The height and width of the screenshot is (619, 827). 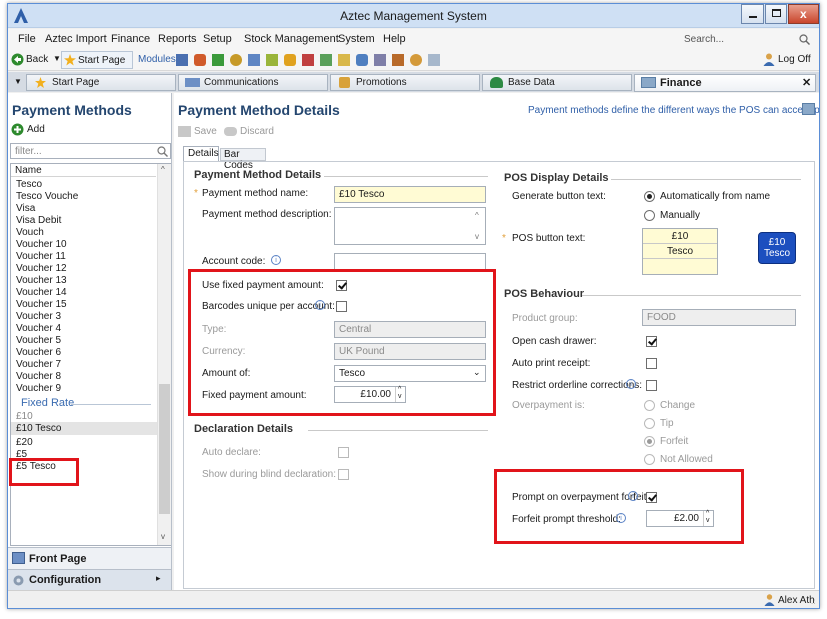 What do you see at coordinates (101, 82) in the screenshot?
I see `tab-start-page: Start Page` at bounding box center [101, 82].